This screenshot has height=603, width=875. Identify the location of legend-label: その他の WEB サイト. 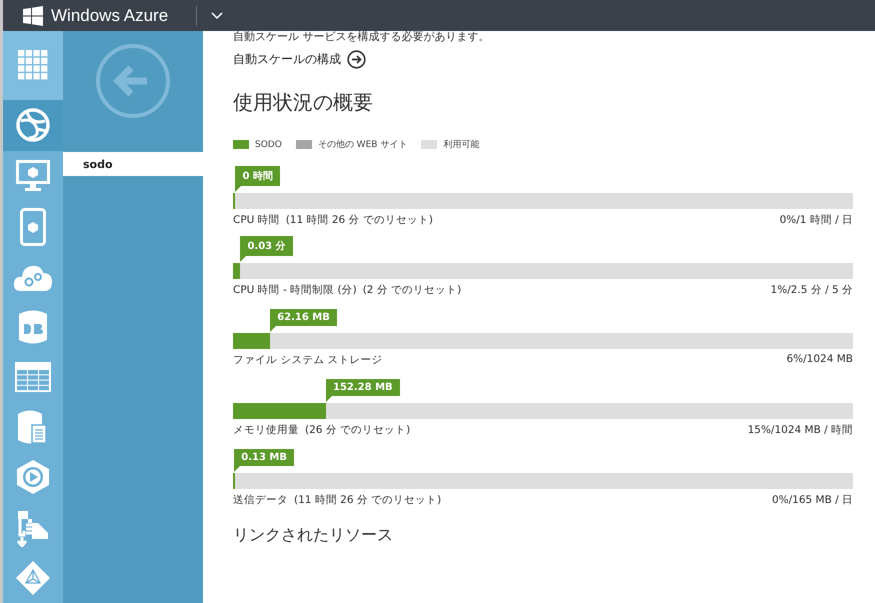
(363, 144).